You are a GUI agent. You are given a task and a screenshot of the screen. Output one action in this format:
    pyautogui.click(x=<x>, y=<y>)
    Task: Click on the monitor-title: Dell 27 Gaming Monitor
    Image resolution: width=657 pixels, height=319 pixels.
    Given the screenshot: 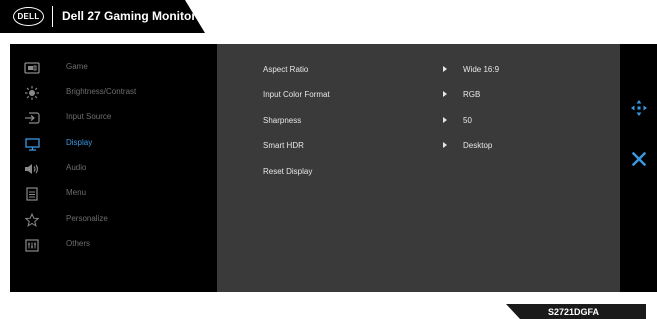 What is the action you would take?
    pyautogui.click(x=129, y=16)
    